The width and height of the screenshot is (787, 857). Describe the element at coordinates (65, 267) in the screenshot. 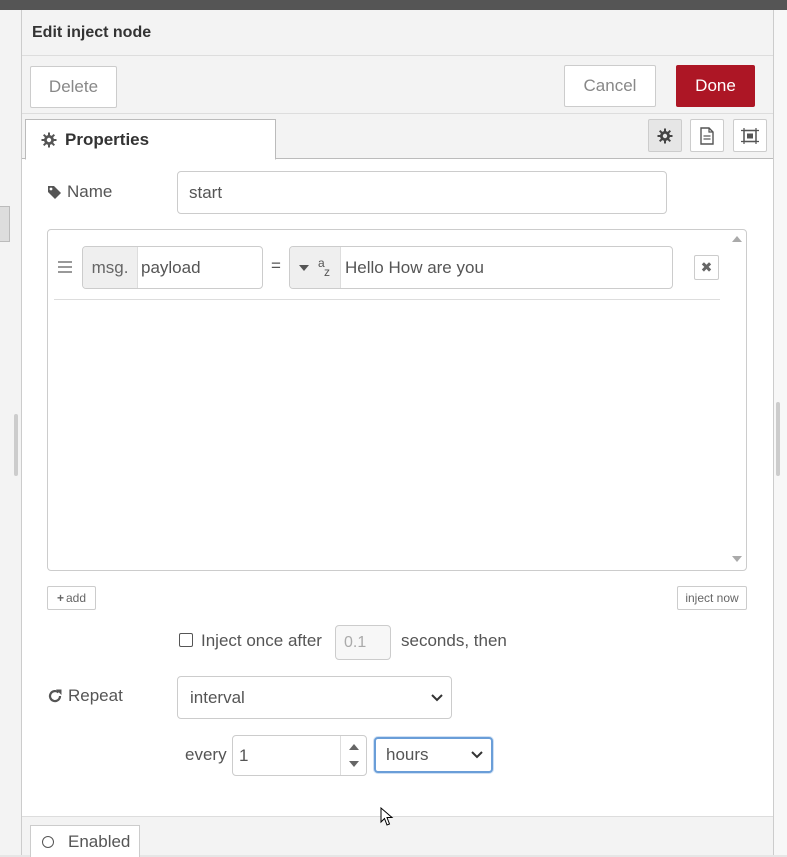

I see `drag-handle-icon` at that location.